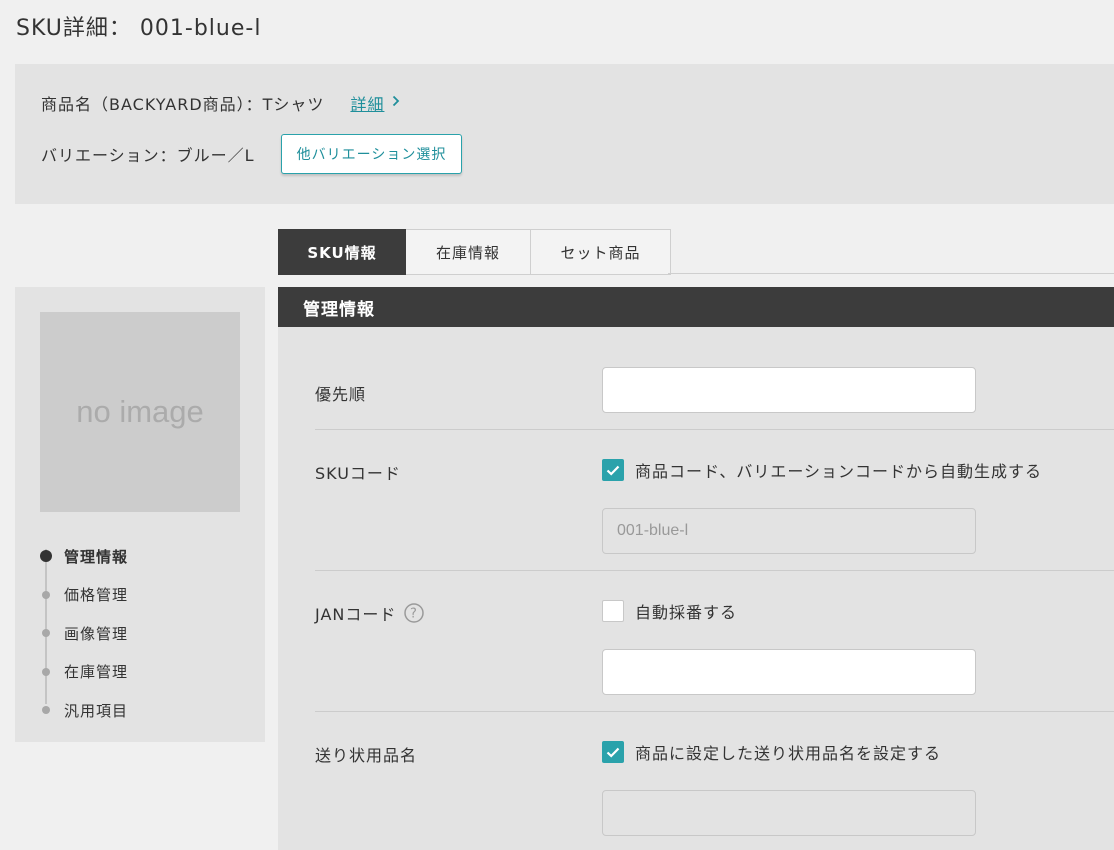 The image size is (1114, 850). I want to click on sku-code-auto-label: 商品コード、バリエーションコードから自動生成する, so click(839, 471).